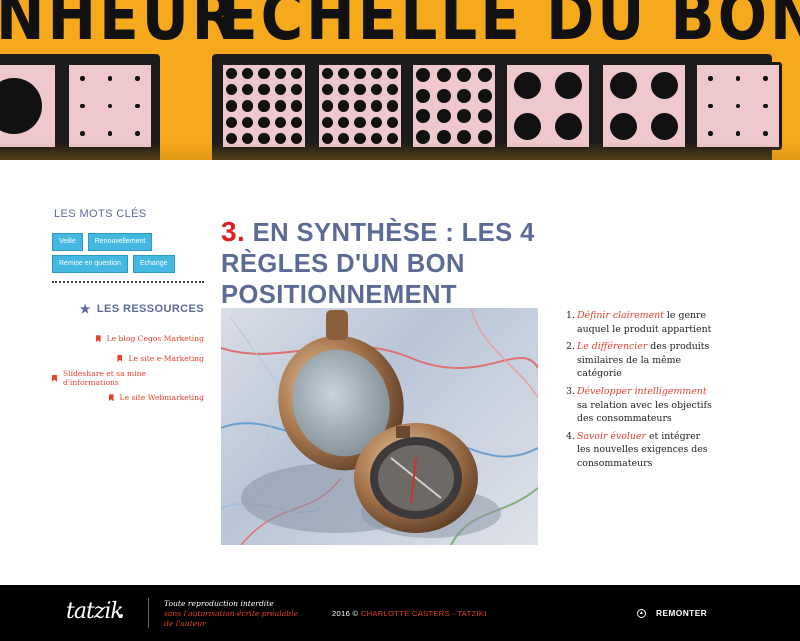  What do you see at coordinates (509, 28) in the screenshot?
I see `hero-title-right: ÉCHELLE DU BONHEUR` at bounding box center [509, 28].